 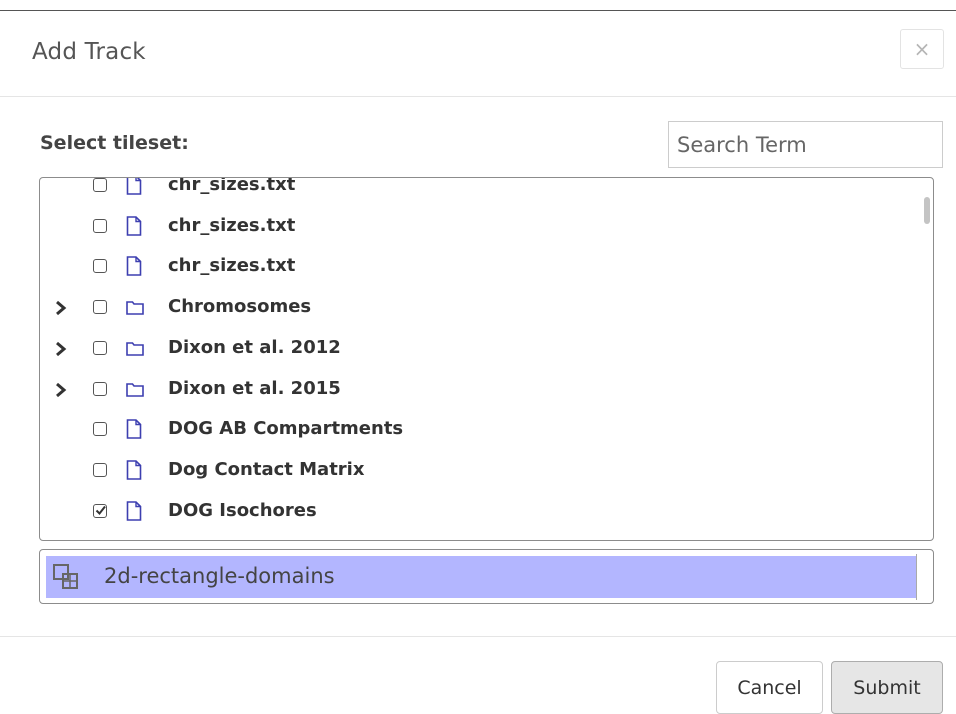 I want to click on tree-file-row, so click(x=480, y=536).